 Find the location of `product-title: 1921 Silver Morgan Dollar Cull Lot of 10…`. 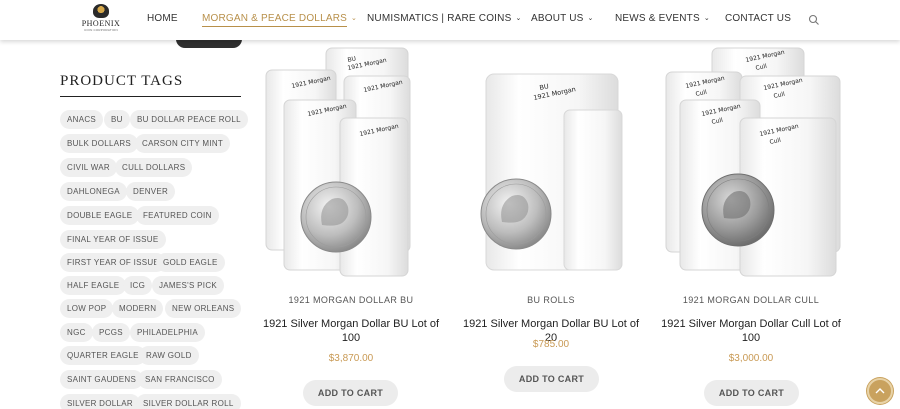

product-title: 1921 Silver Morgan Dollar Cull Lot of 10… is located at coordinates (751, 331).